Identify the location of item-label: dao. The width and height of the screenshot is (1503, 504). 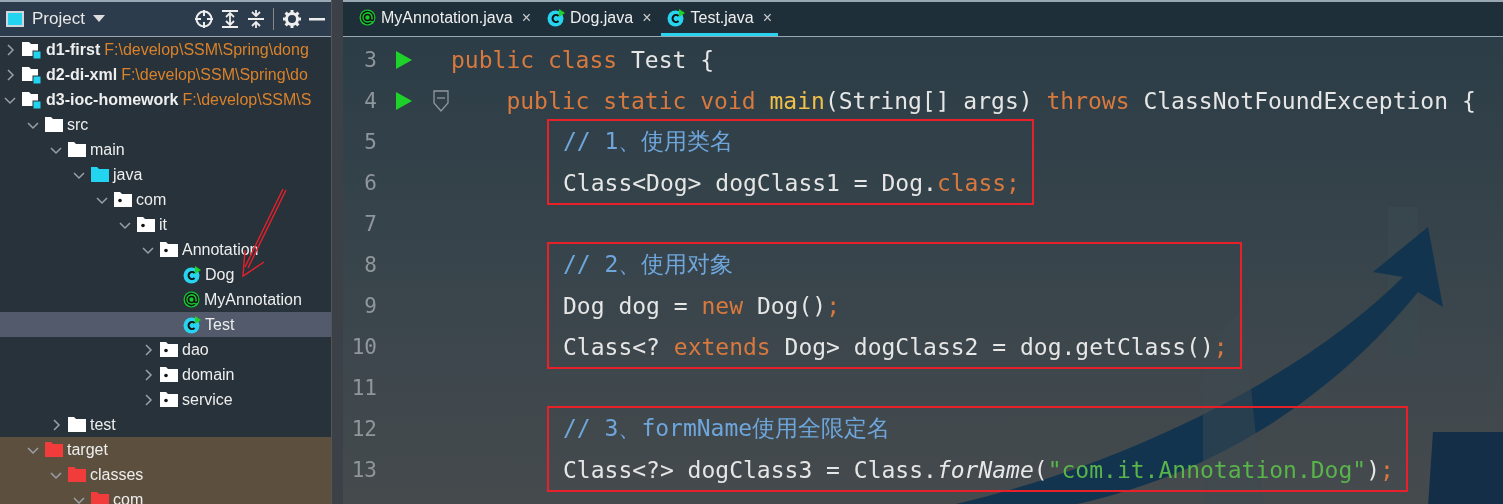
(195, 349).